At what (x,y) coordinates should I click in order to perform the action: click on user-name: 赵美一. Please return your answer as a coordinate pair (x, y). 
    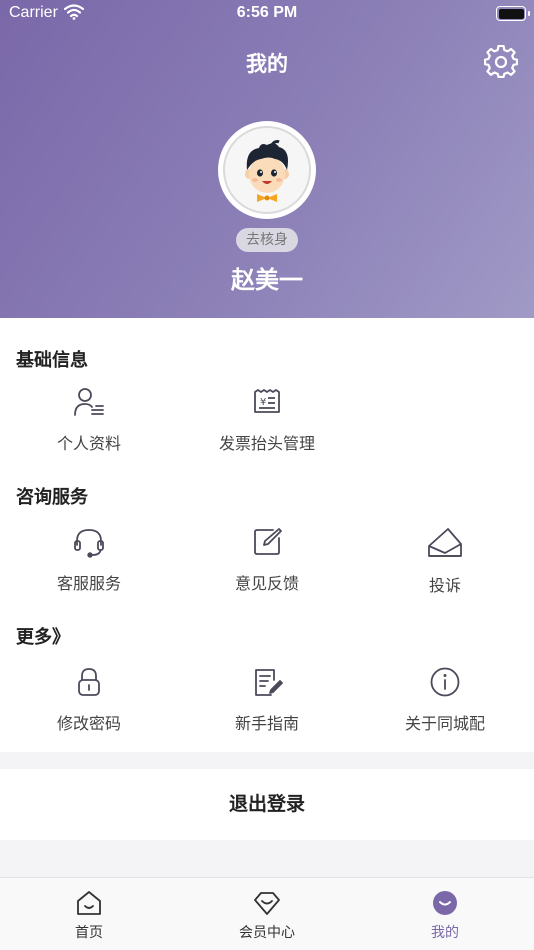
    Looking at the image, I should click on (267, 280).